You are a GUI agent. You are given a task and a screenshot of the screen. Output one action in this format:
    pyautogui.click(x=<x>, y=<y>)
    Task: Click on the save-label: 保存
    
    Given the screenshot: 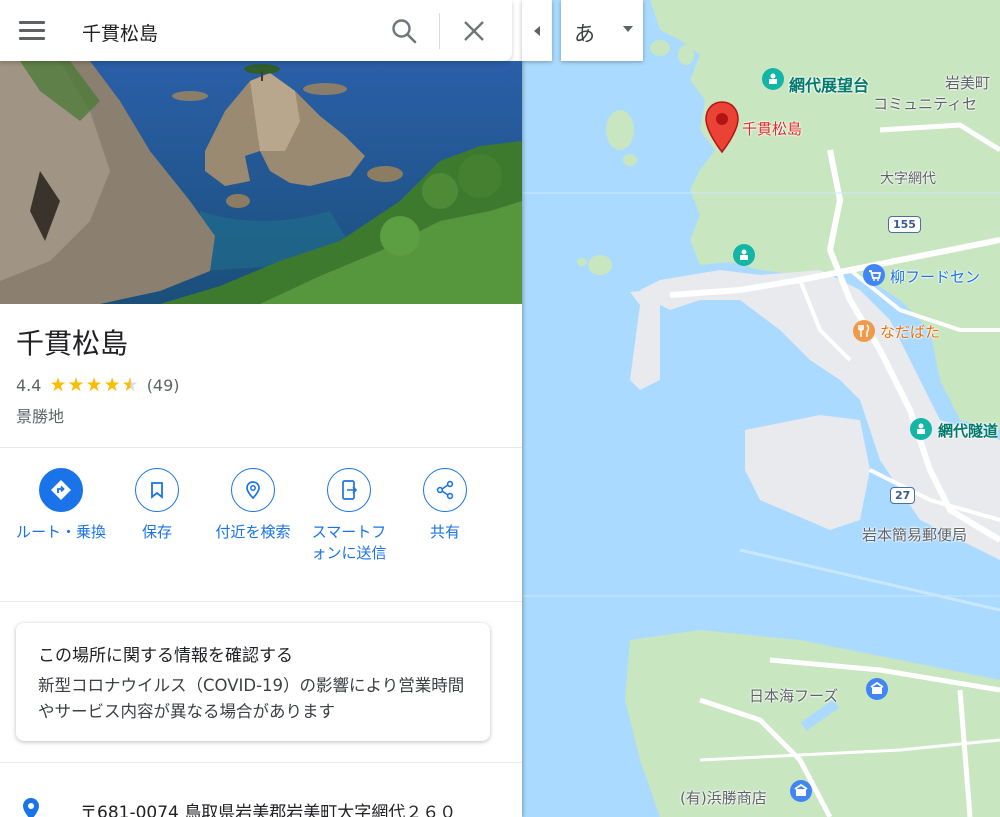 What is the action you would take?
    pyautogui.click(x=156, y=532)
    